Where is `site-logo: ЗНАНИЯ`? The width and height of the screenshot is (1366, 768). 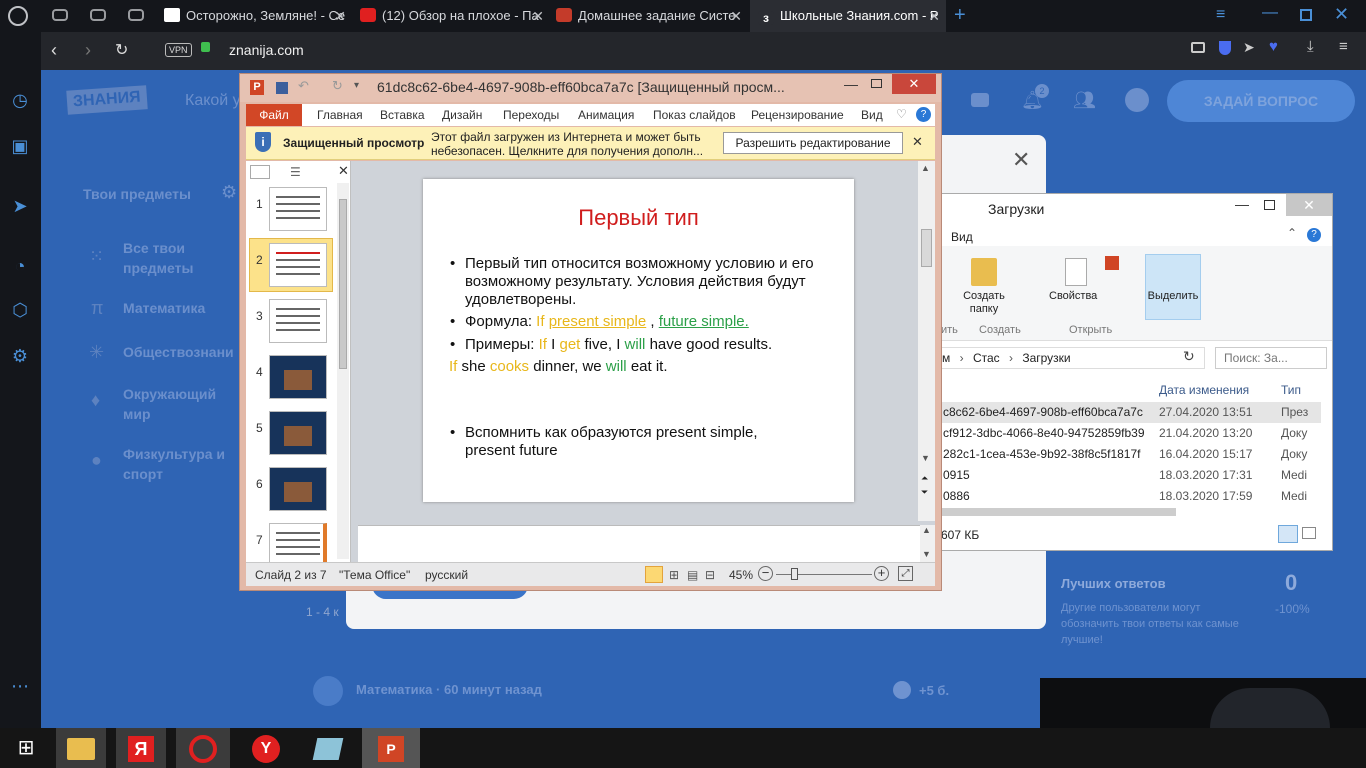
site-logo: ЗНАНИЯ is located at coordinates (107, 100).